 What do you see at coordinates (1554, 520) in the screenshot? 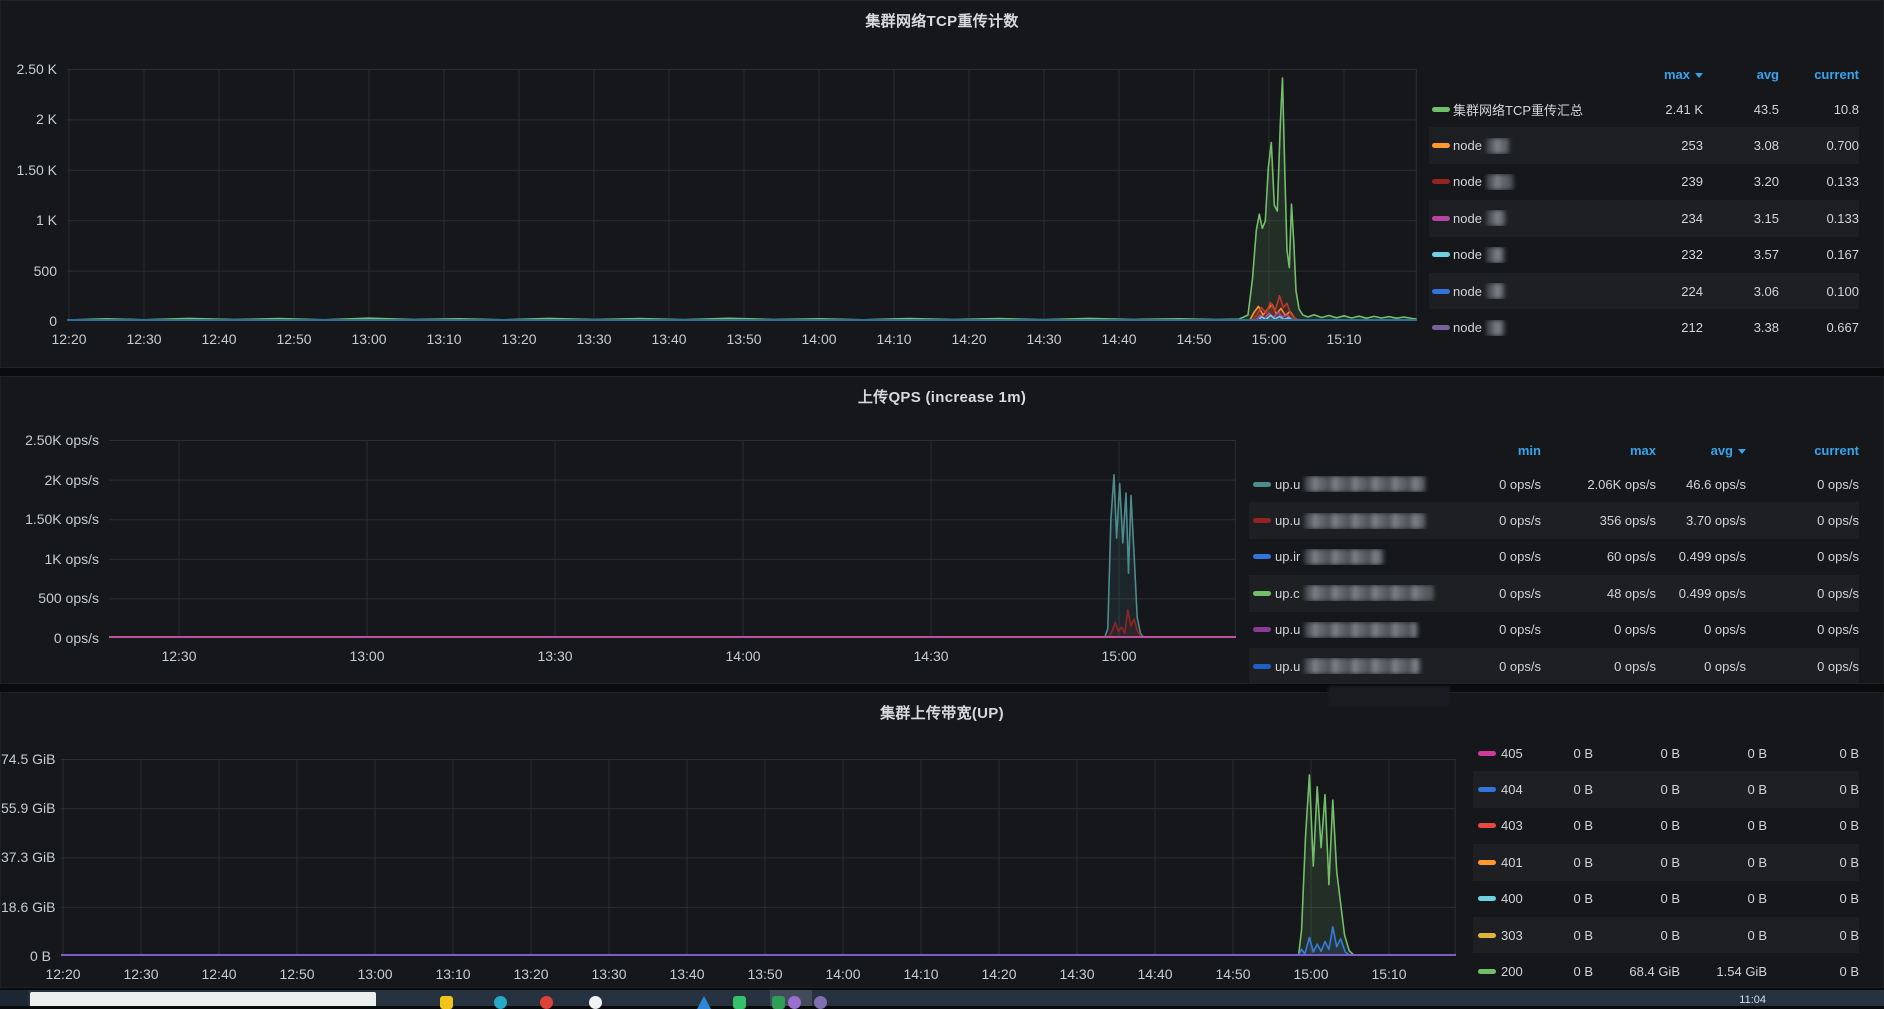
I see `legend-row: up.u 0 ops/s 356 ops/s 3.70 ops/s 0 ops/s` at bounding box center [1554, 520].